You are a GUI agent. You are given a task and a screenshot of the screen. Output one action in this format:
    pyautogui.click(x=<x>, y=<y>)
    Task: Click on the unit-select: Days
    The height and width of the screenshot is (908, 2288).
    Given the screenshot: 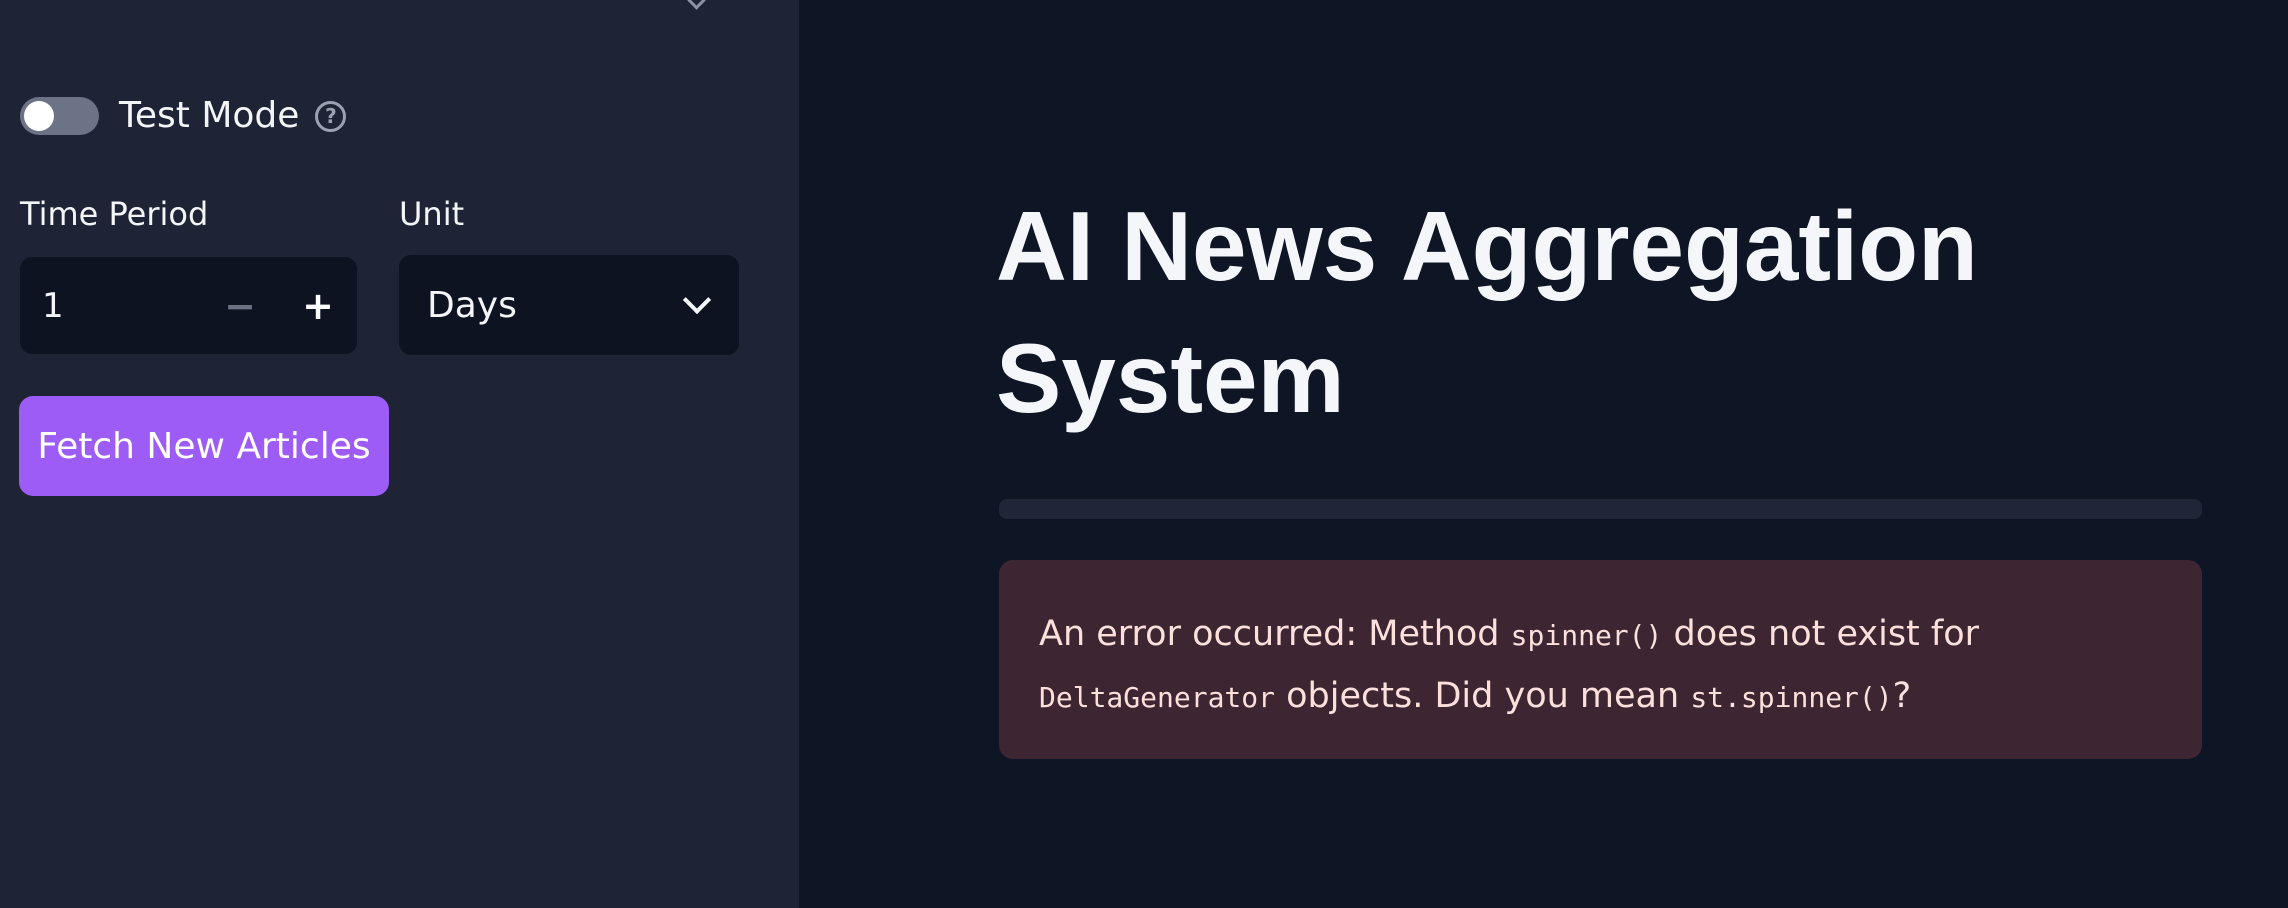 What is the action you would take?
    pyautogui.click(x=569, y=305)
    